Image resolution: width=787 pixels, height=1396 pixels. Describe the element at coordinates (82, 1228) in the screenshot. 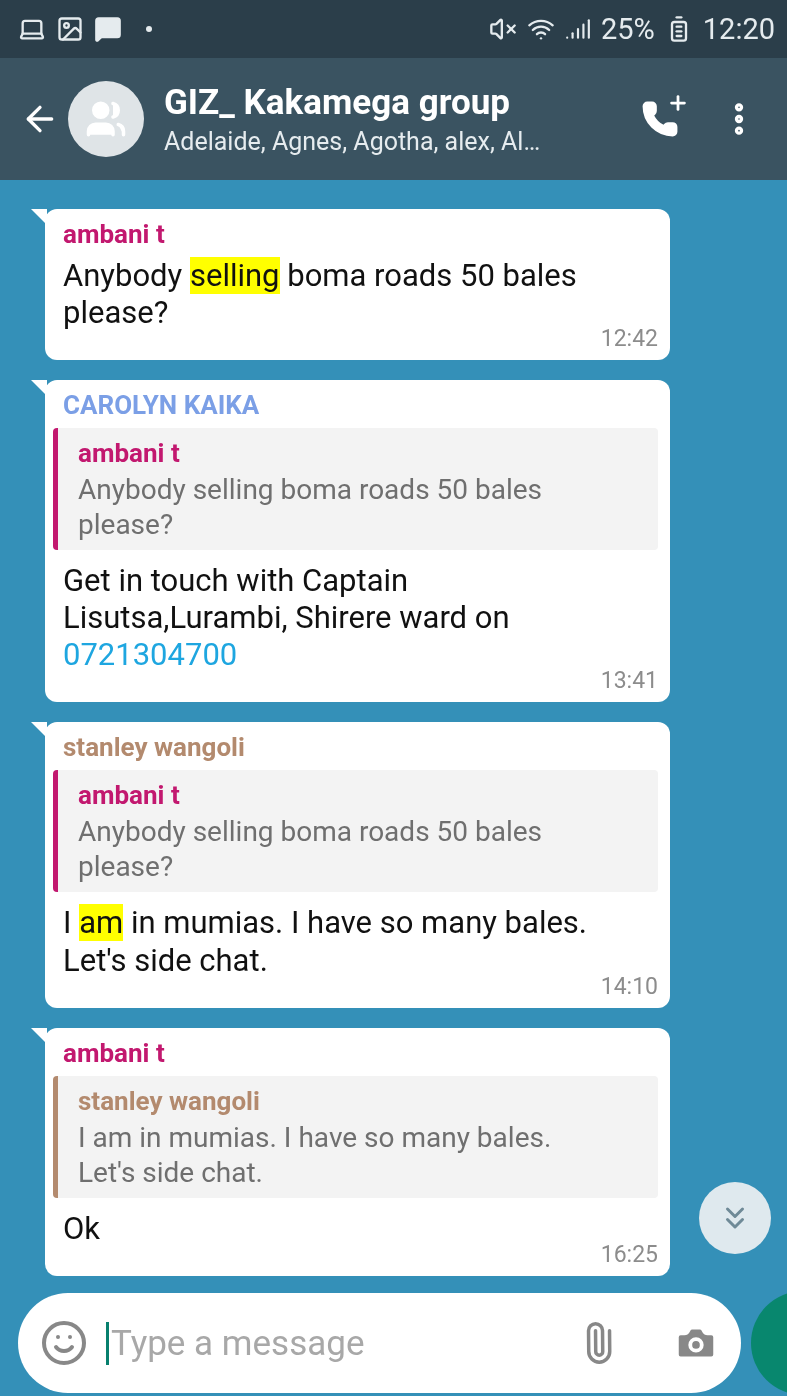

I see `message-text: Ok` at that location.